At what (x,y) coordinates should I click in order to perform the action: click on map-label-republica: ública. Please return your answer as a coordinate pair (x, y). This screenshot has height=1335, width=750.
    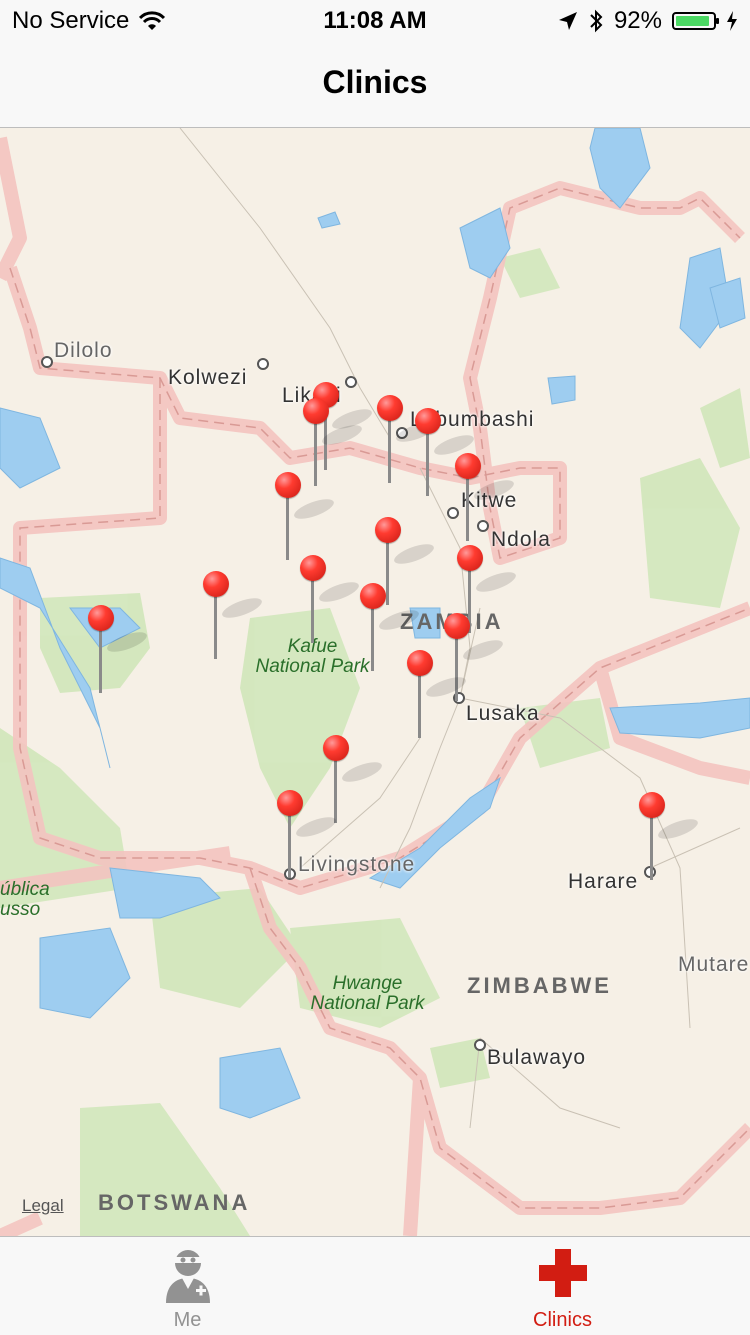
    Looking at the image, I should click on (25, 889).